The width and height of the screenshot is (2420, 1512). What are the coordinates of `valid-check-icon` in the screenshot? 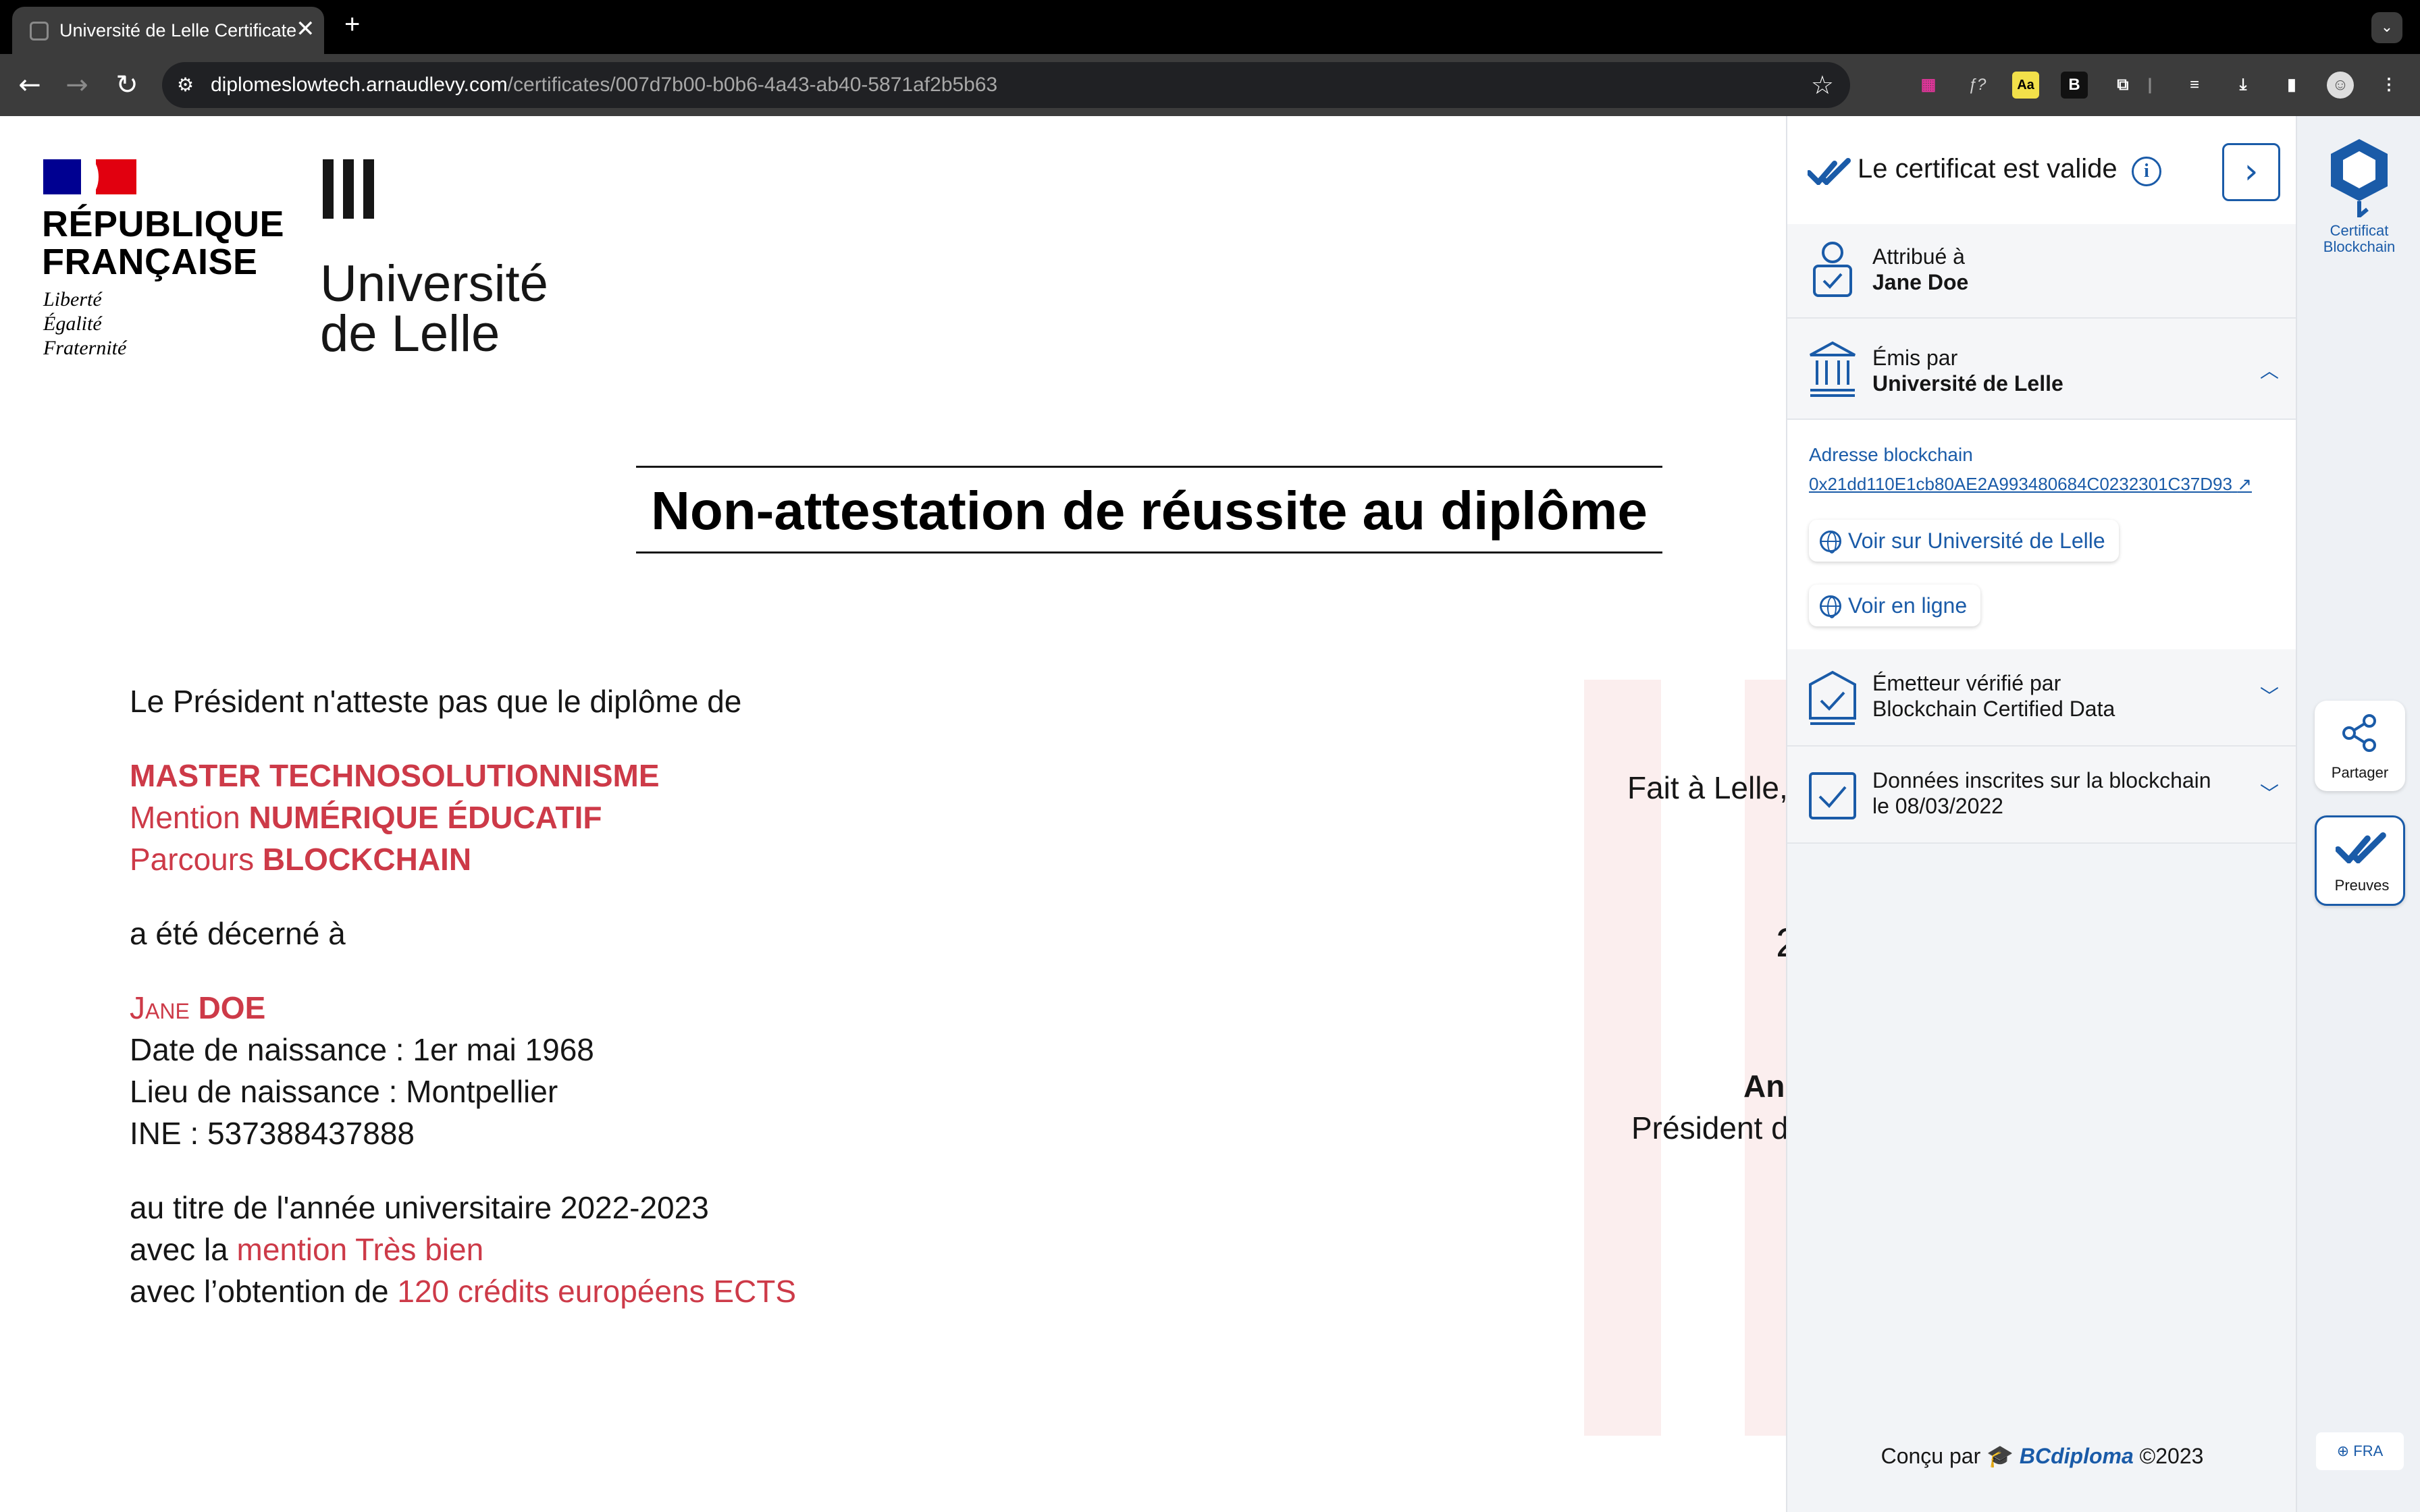 It's located at (1829, 171).